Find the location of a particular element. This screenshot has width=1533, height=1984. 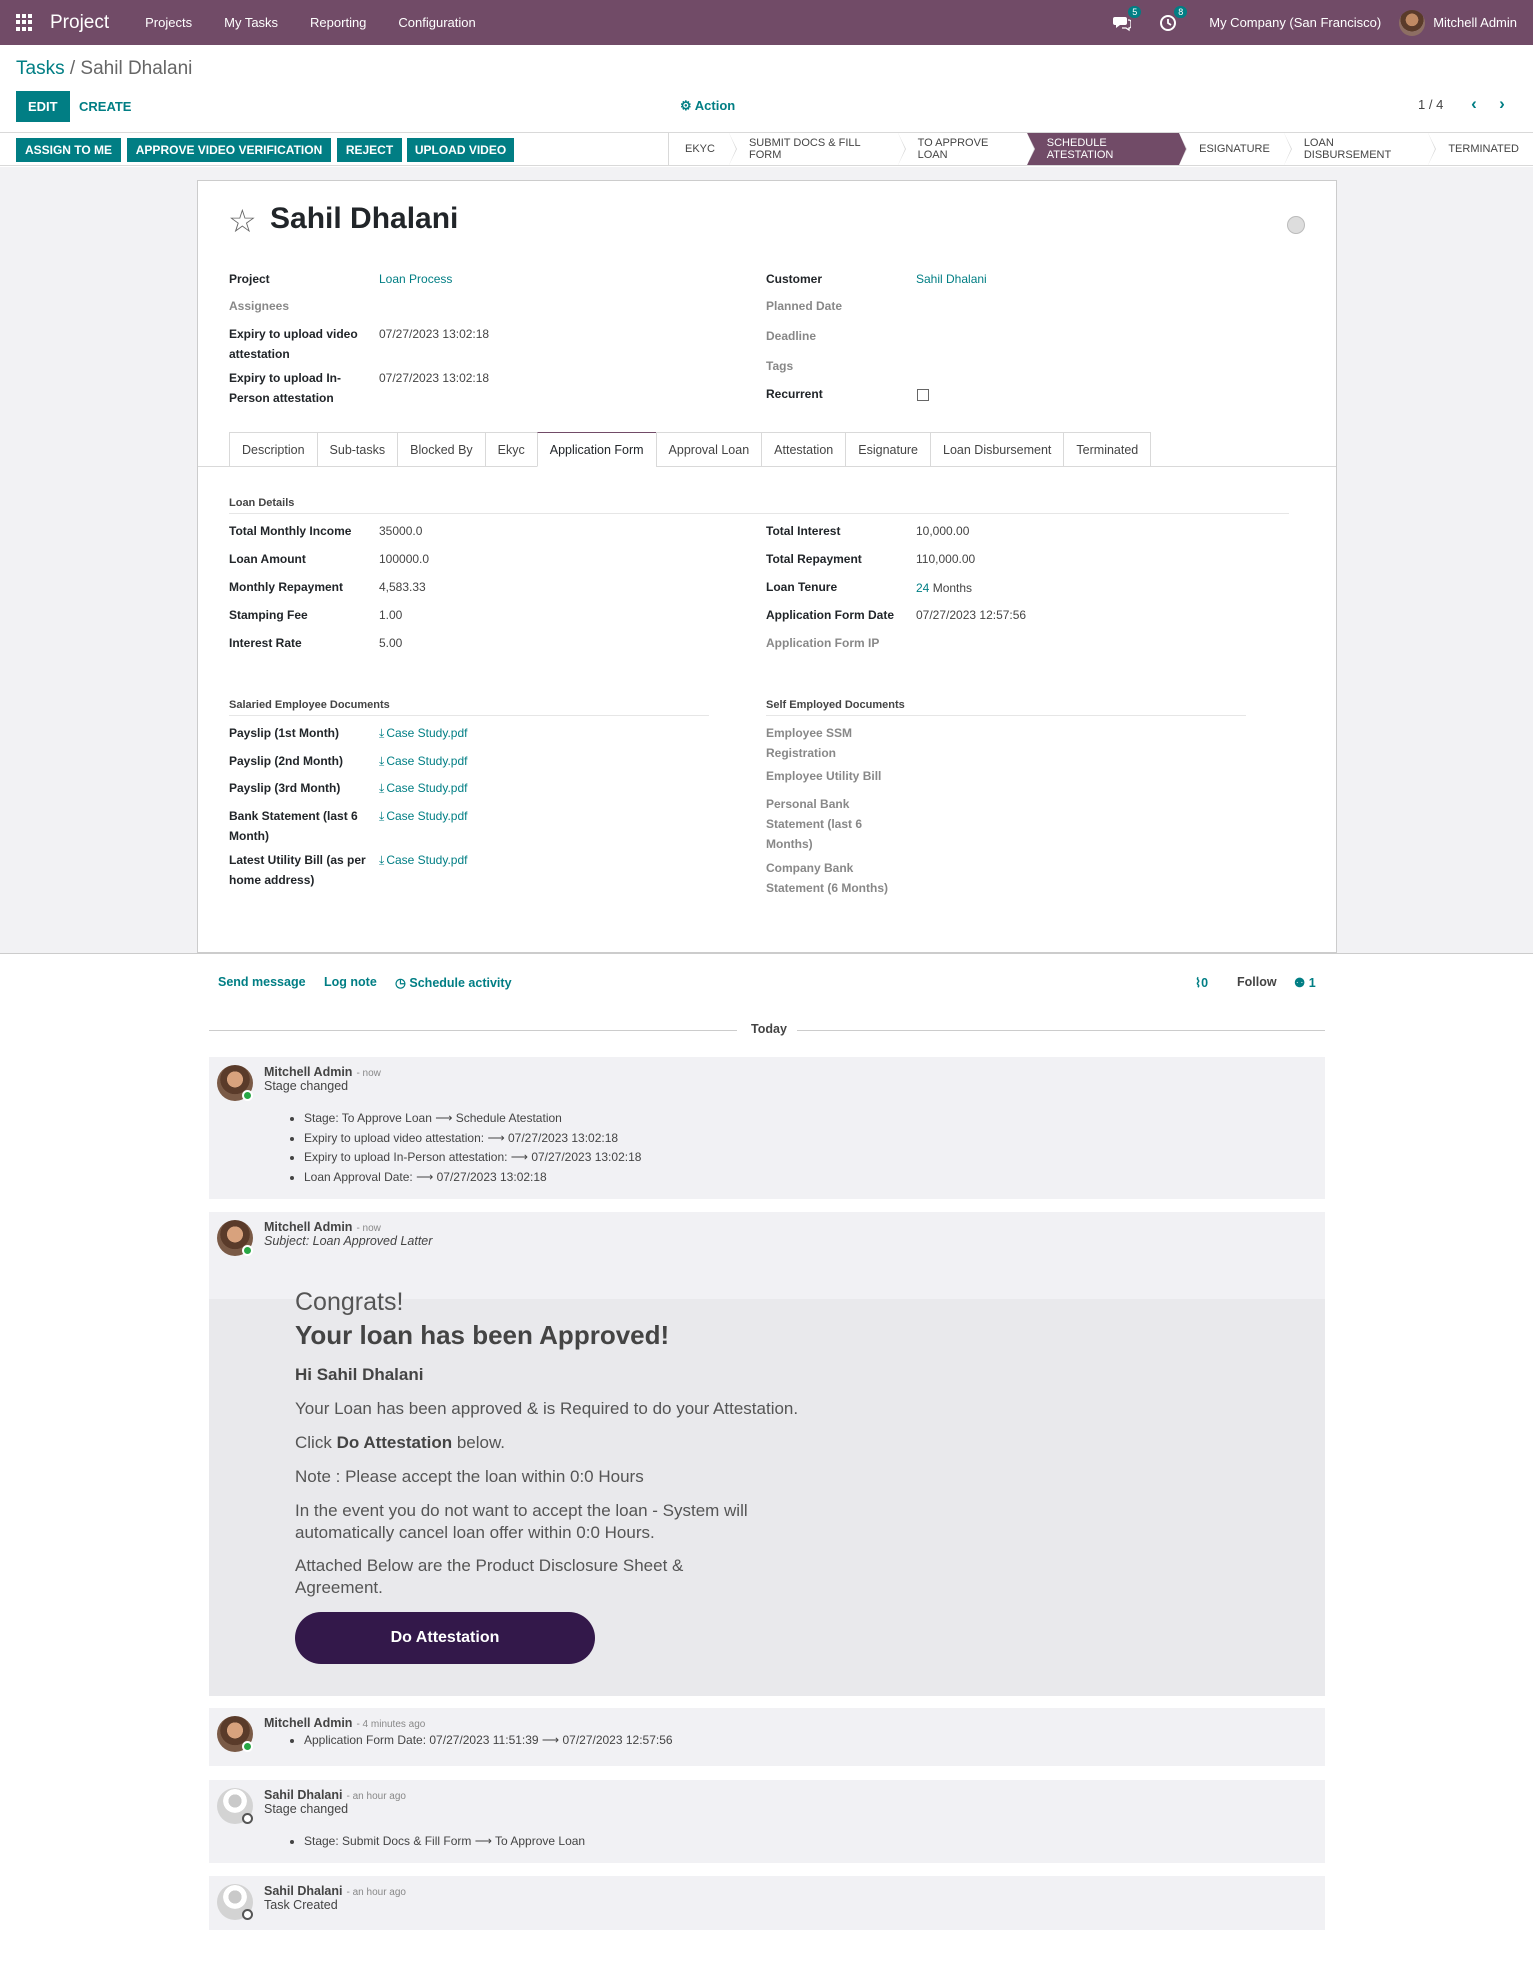

company-switcher: My Company (San Francisco) is located at coordinates (1295, 22).